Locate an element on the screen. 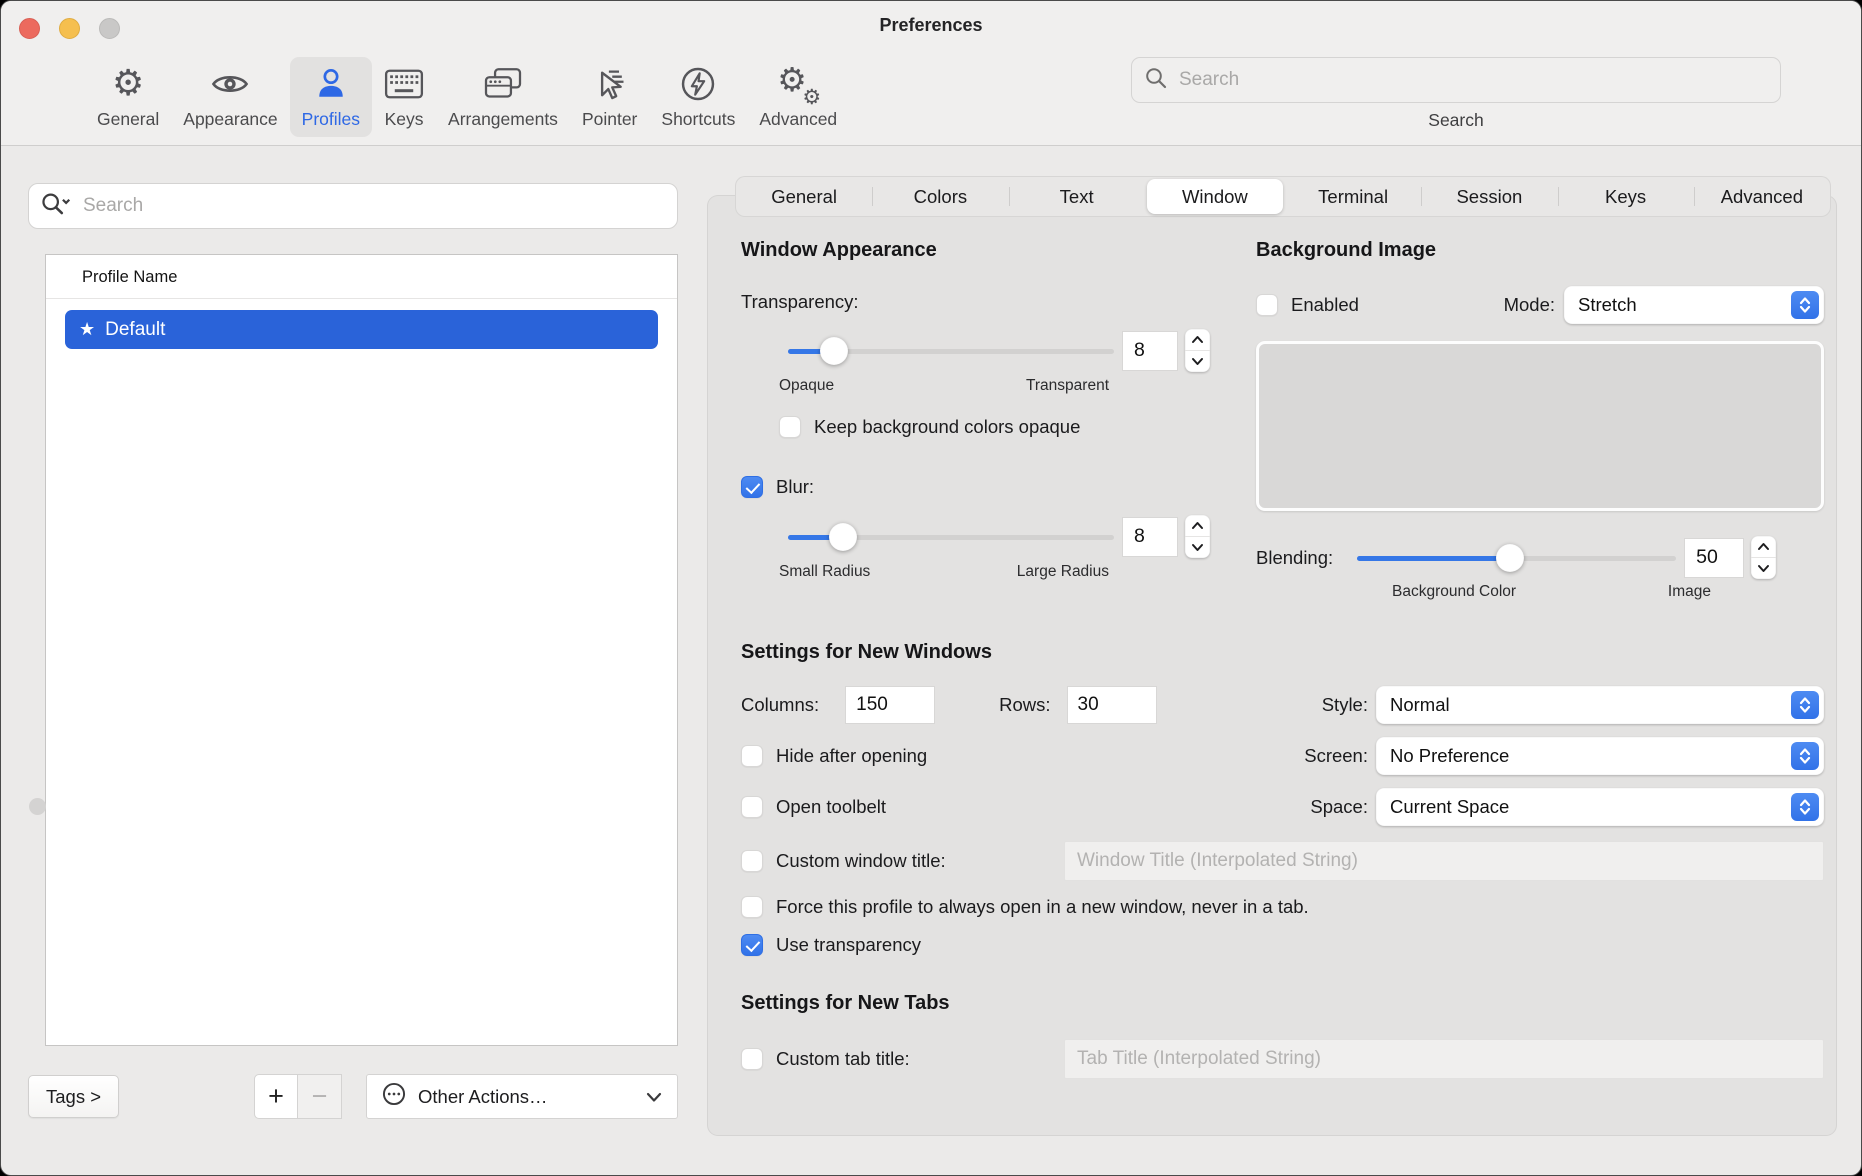 The width and height of the screenshot is (1862, 1176). section-heading-window-appearance: Window Appearance is located at coordinates (839, 250).